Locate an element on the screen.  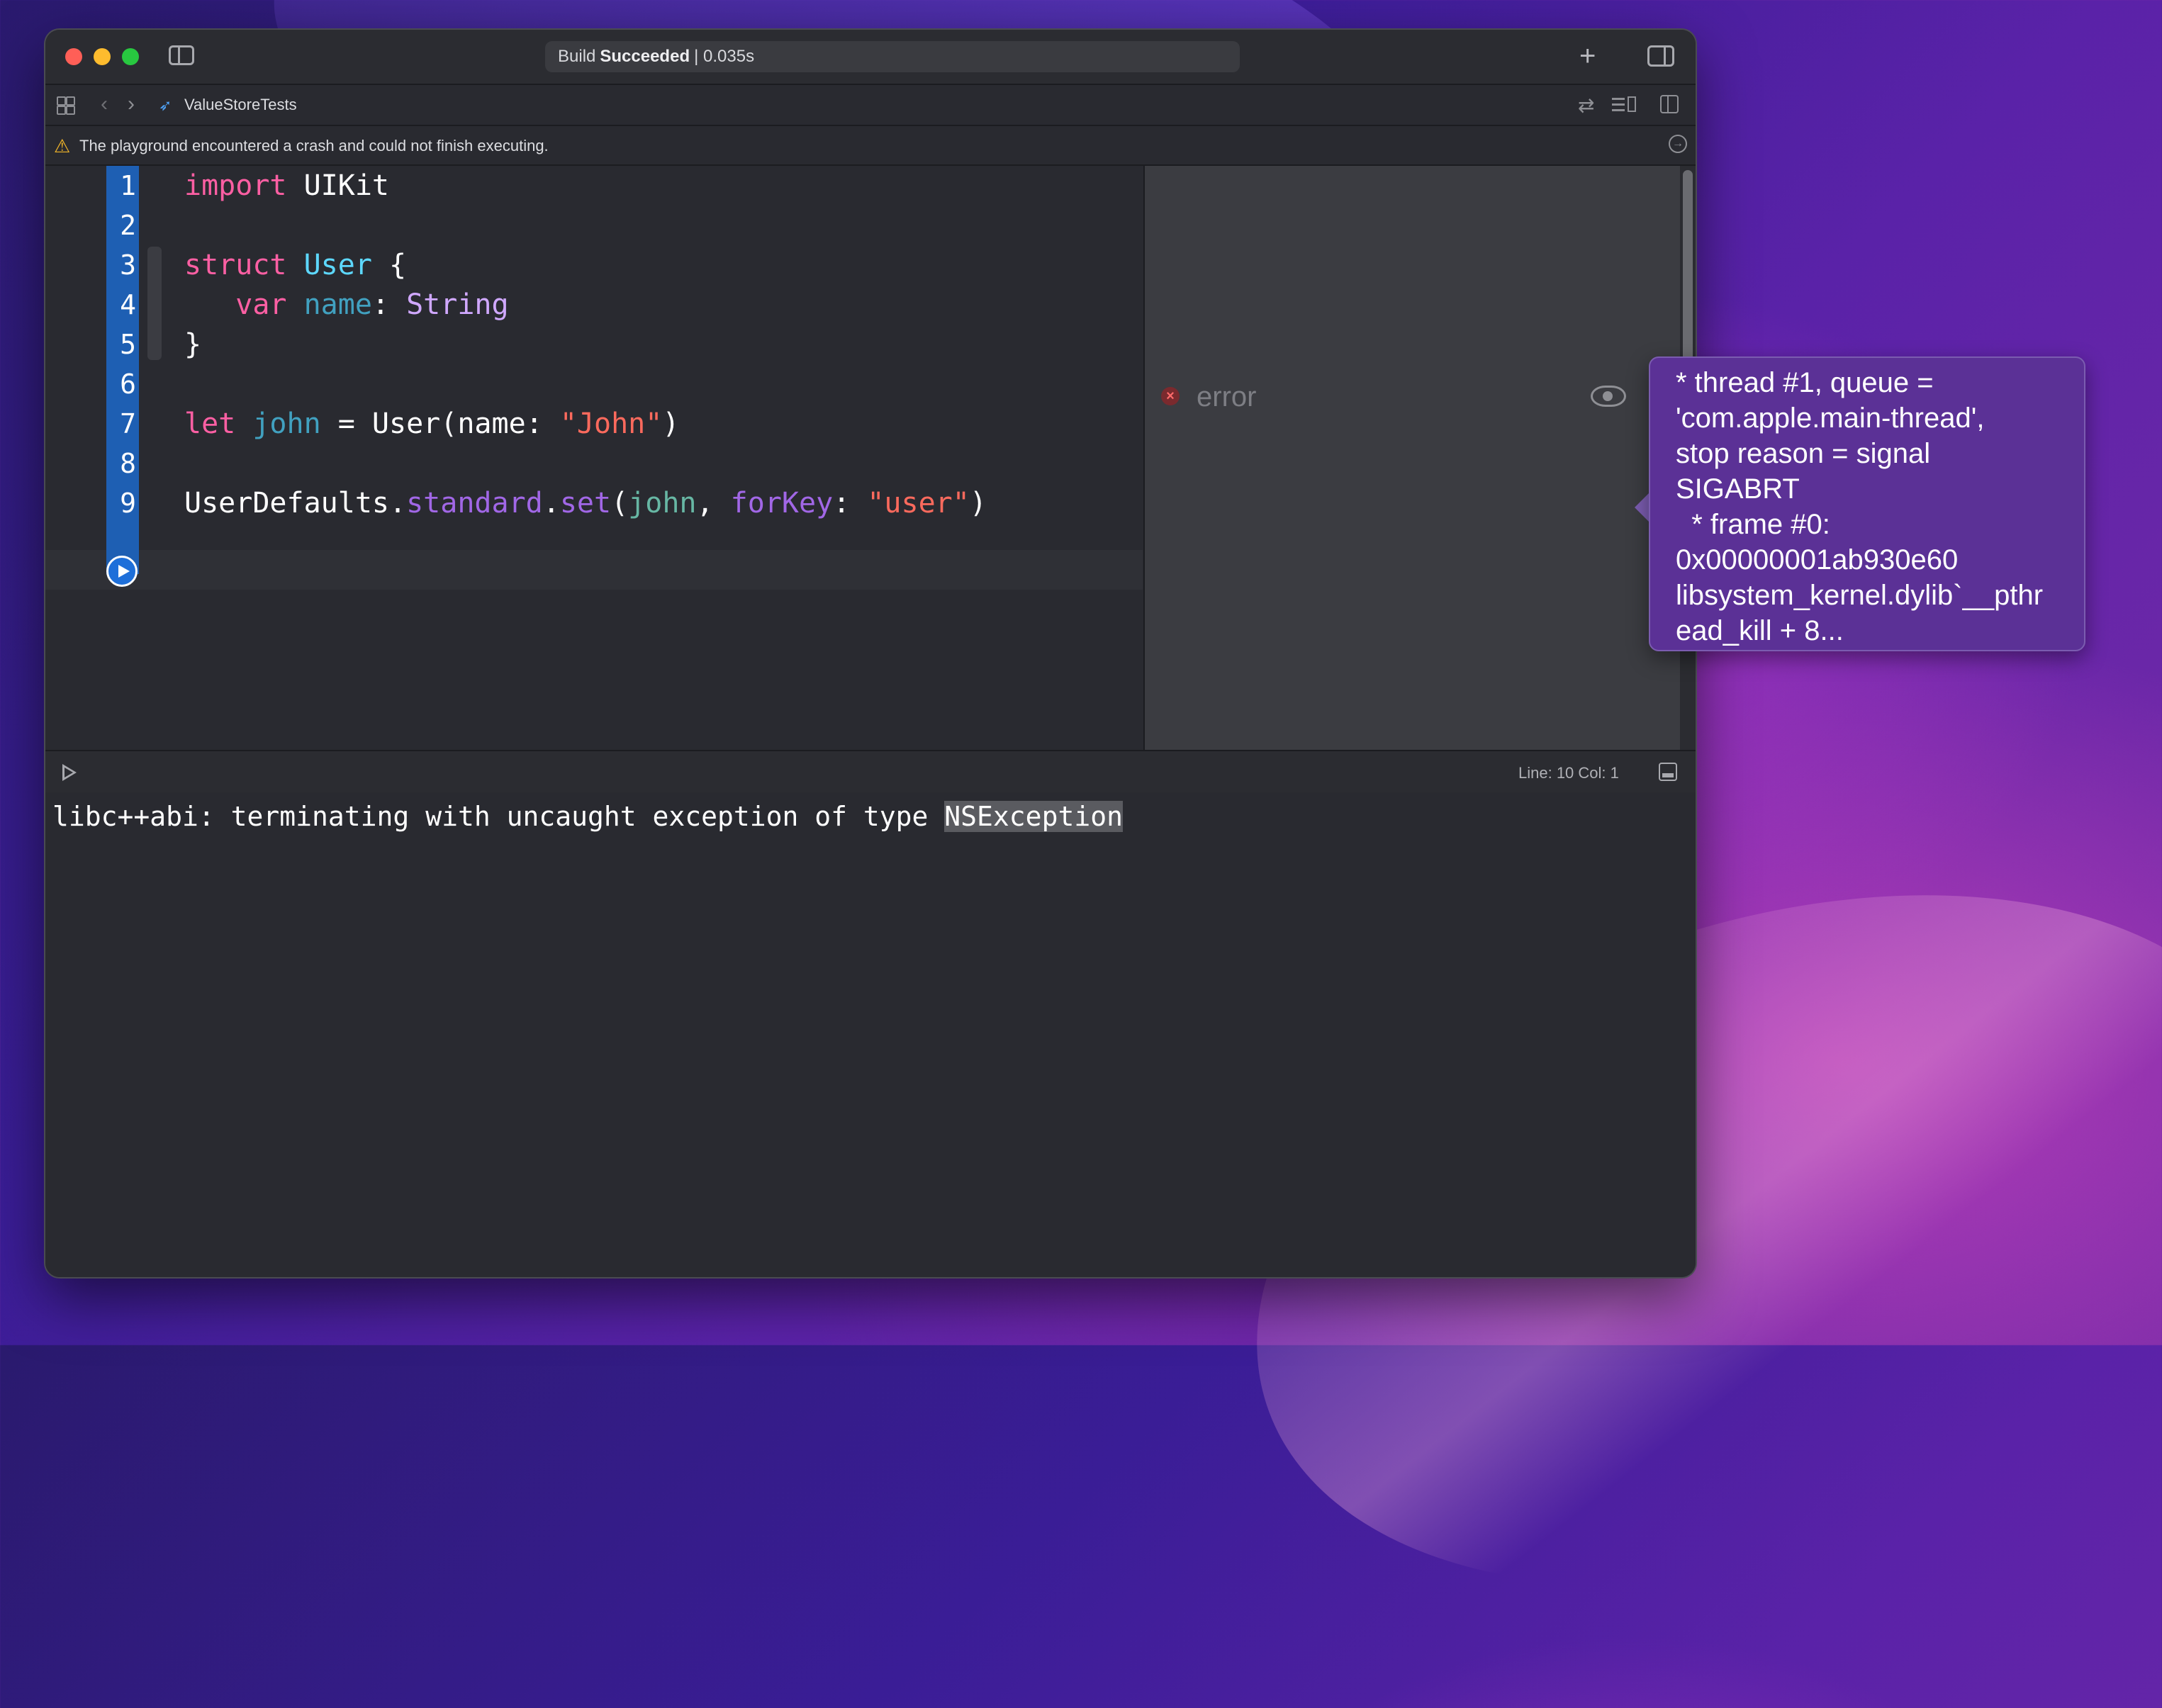
console-selected-text: NSException is located at coordinates (1034, 816).